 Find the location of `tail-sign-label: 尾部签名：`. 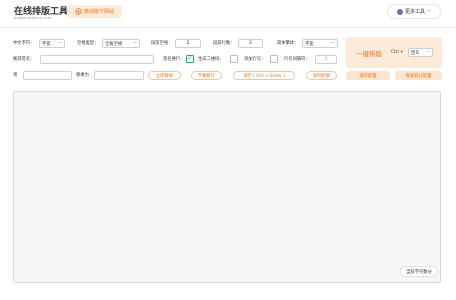

tail-sign-label: 尾部签名： is located at coordinates (24, 59).